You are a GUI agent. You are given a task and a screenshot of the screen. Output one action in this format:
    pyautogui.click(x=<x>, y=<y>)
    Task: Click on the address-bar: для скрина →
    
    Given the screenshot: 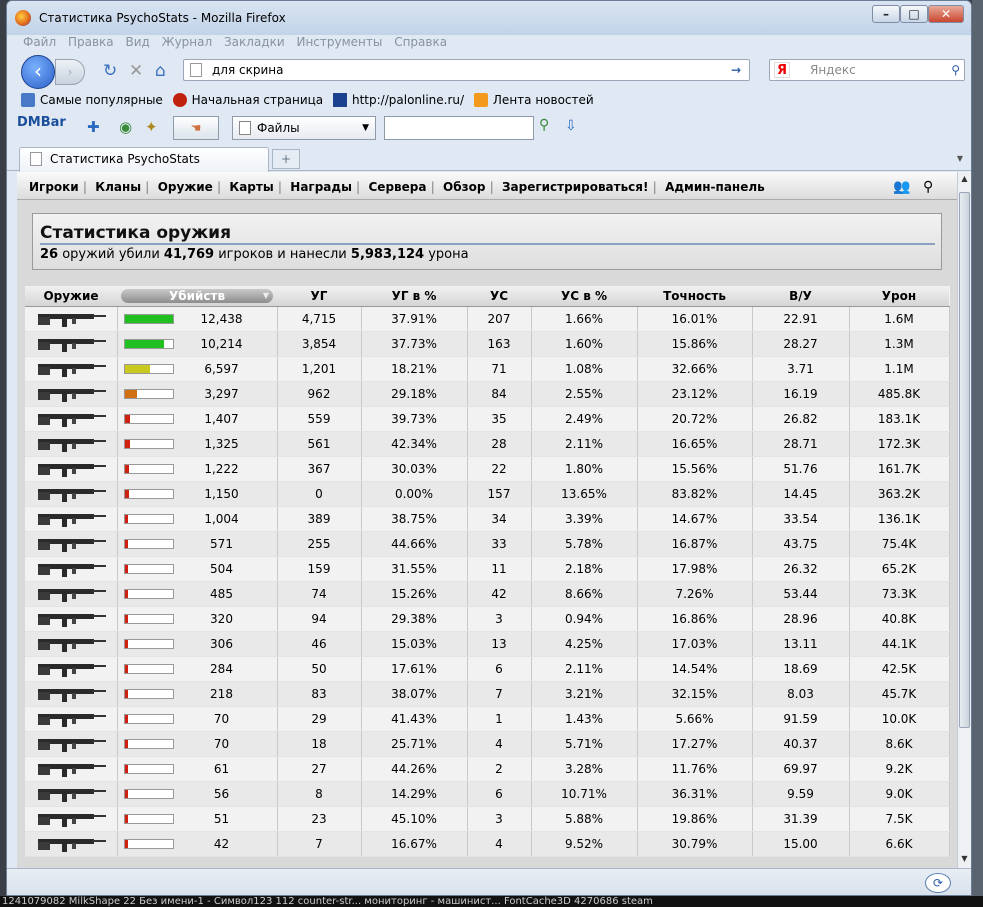 What is the action you would take?
    pyautogui.click(x=466, y=70)
    